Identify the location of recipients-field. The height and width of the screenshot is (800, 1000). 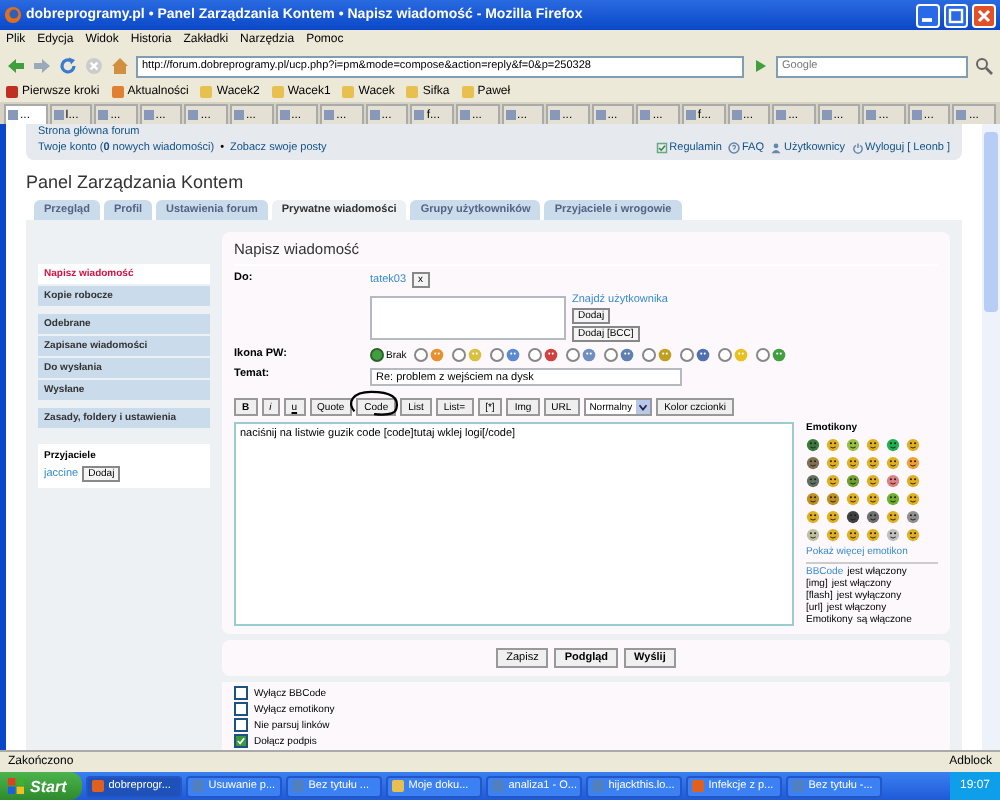
(468, 318).